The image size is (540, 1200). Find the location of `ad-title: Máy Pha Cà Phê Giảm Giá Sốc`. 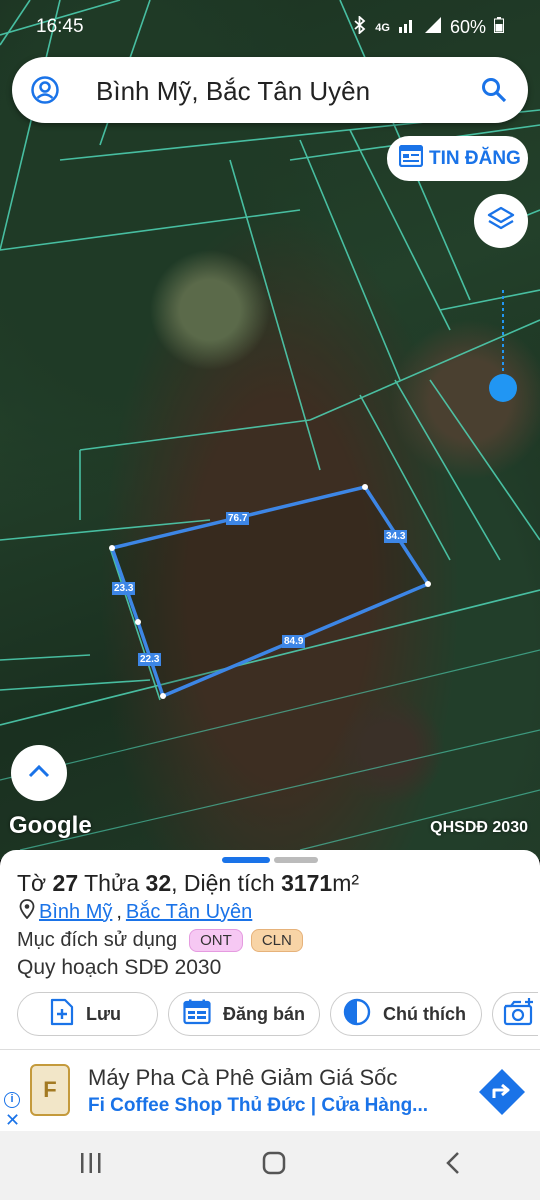

ad-title: Máy Pha Cà Phê Giảm Giá Sốc is located at coordinates (242, 1078).